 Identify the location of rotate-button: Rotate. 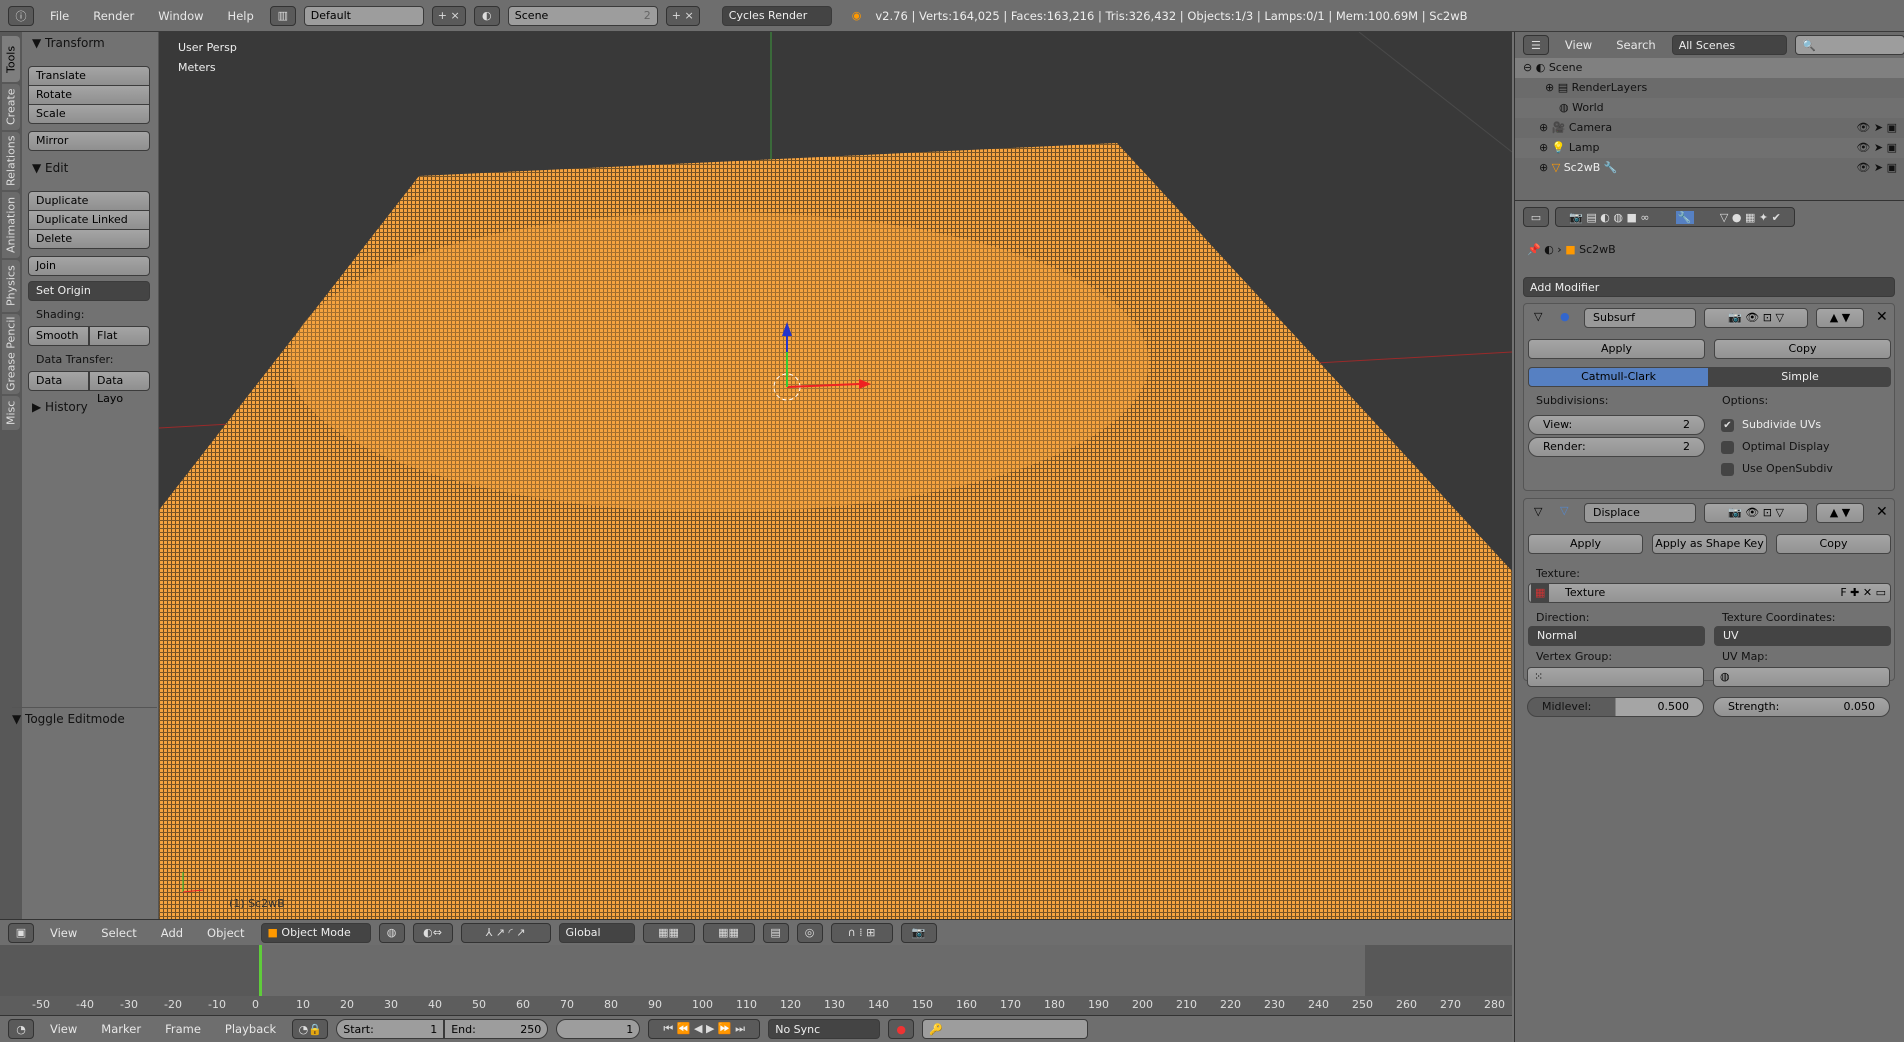
(89, 95).